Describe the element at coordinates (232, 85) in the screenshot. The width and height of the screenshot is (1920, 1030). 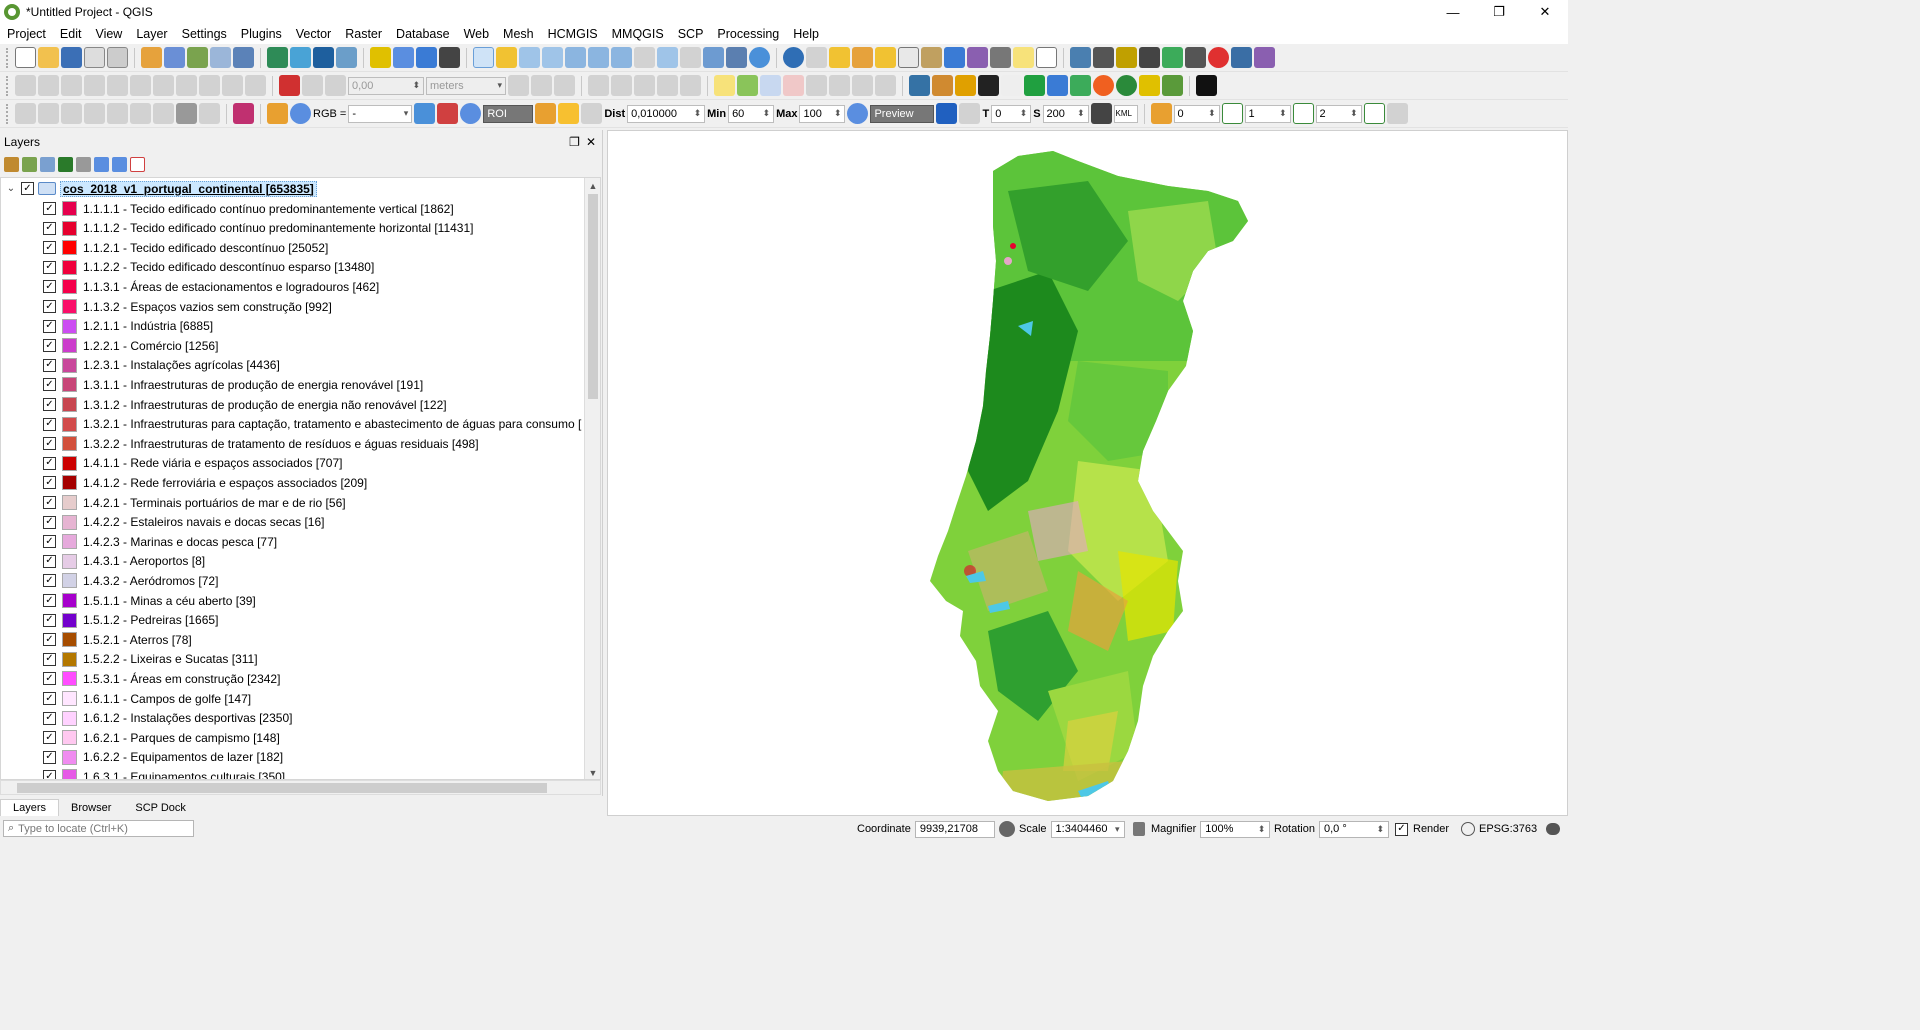
I see `undo-icon` at that location.